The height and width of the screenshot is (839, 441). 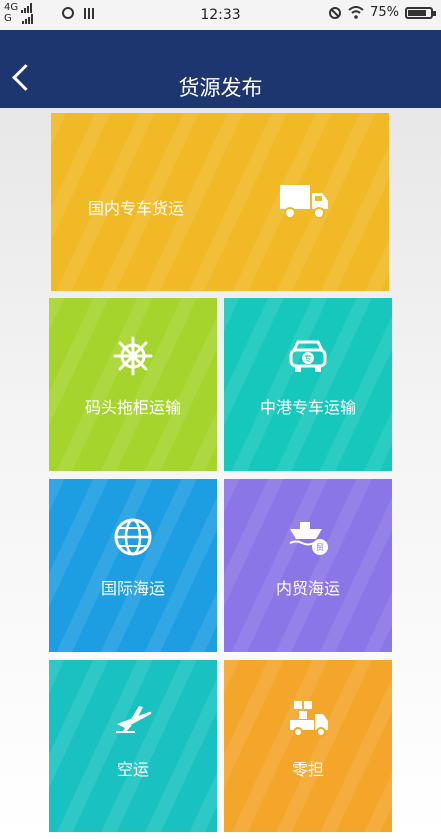 What do you see at coordinates (133, 356) in the screenshot?
I see `ship-wheel-icon` at bounding box center [133, 356].